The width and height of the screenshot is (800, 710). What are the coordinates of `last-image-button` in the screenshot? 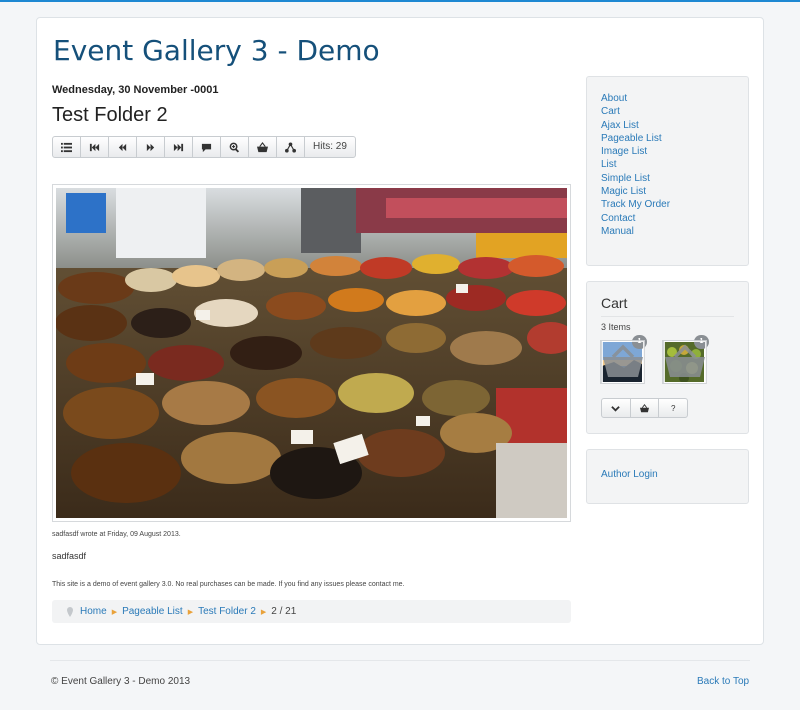 It's located at (179, 147).